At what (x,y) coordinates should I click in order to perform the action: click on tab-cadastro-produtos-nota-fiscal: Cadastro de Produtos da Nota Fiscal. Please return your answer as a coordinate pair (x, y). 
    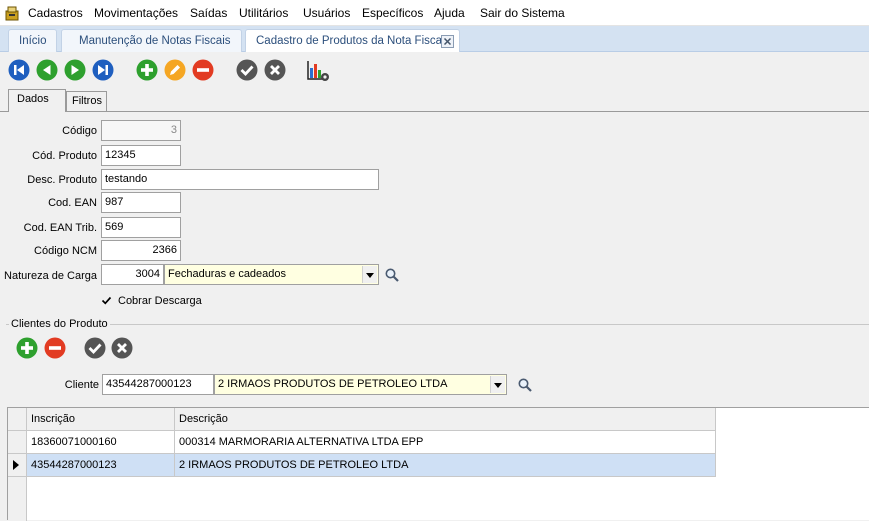
    Looking at the image, I should click on (352, 40).